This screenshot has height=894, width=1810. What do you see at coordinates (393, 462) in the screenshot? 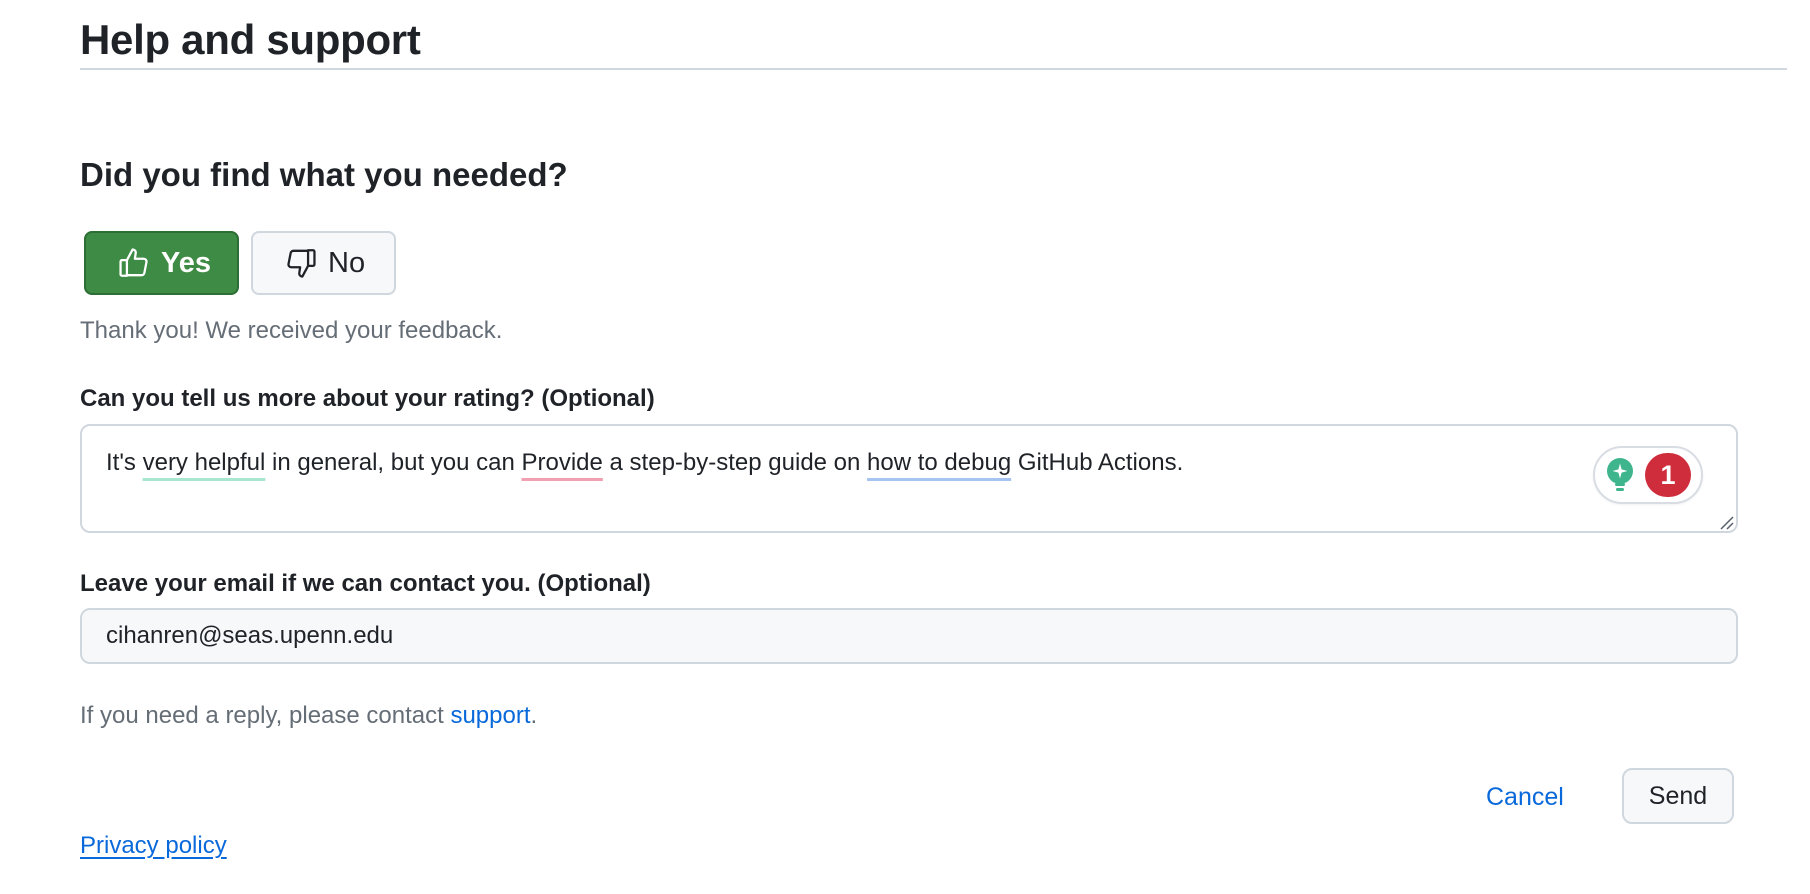
I see `text-segment: in general, but you can` at bounding box center [393, 462].